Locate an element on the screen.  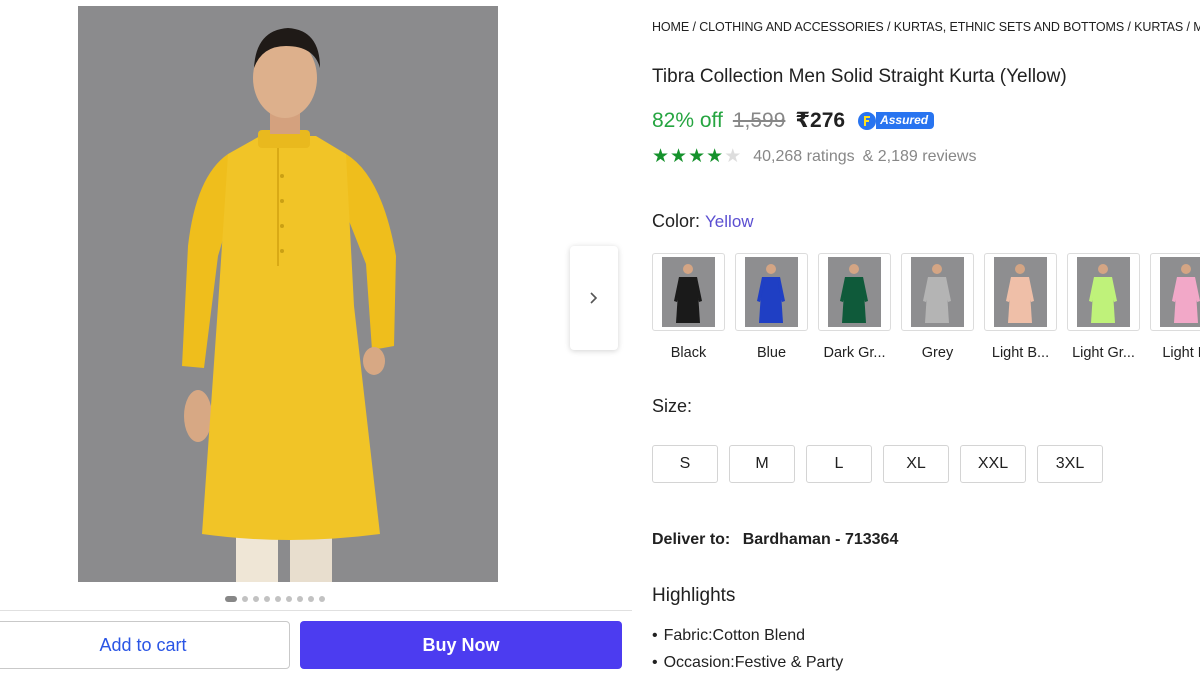
selling-price: ₹276 is located at coordinates (820, 120).